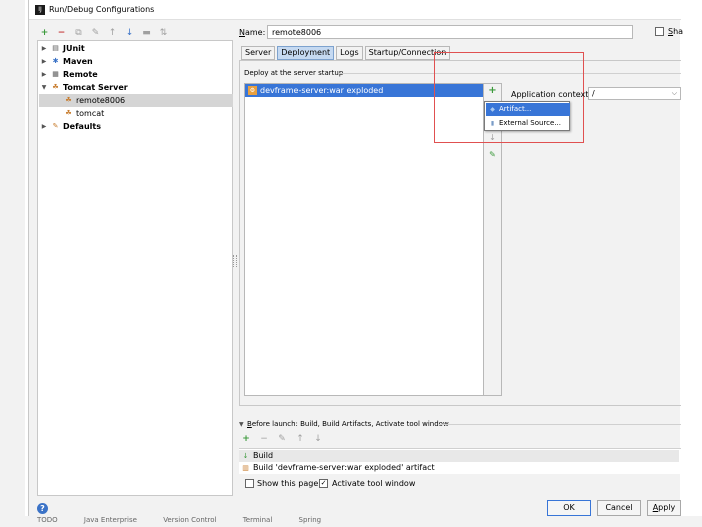 The height and width of the screenshot is (527, 702). I want to click on tree-item-remote8006: ☘ remote8006, so click(136, 100).